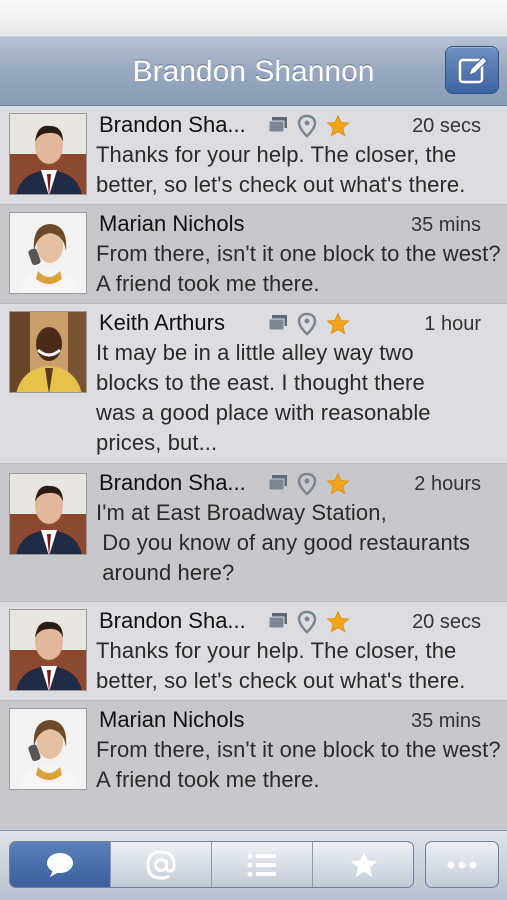 The height and width of the screenshot is (900, 507). What do you see at coordinates (452, 324) in the screenshot?
I see `timestamp: 1 hour` at bounding box center [452, 324].